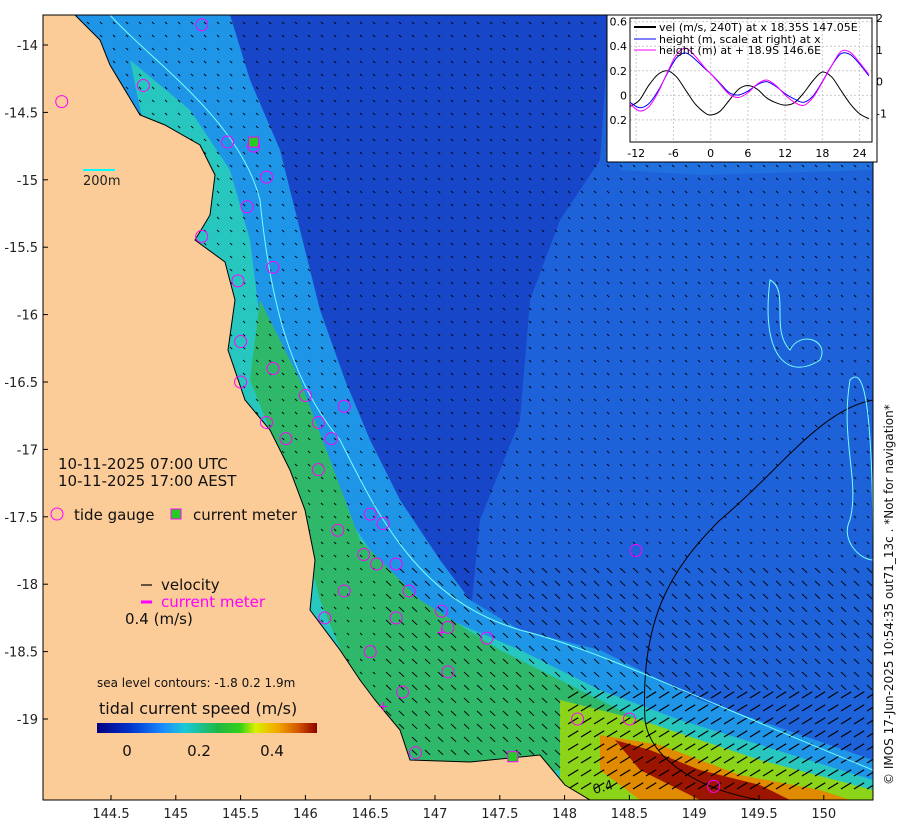  I want to click on lon-tick-label: 145, so click(175, 814).